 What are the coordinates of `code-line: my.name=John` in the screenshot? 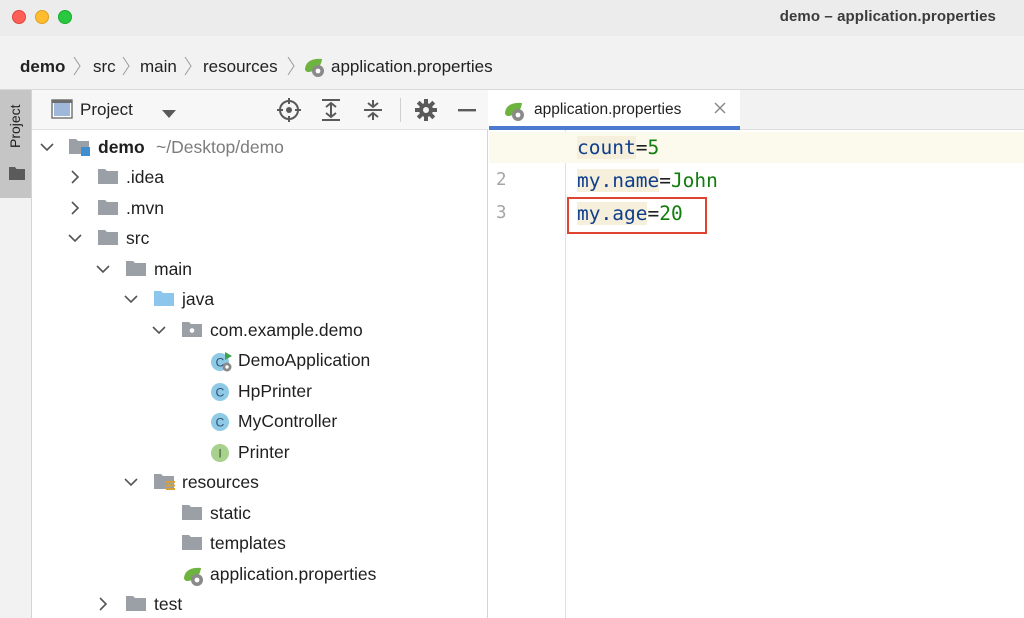 It's located at (647, 180).